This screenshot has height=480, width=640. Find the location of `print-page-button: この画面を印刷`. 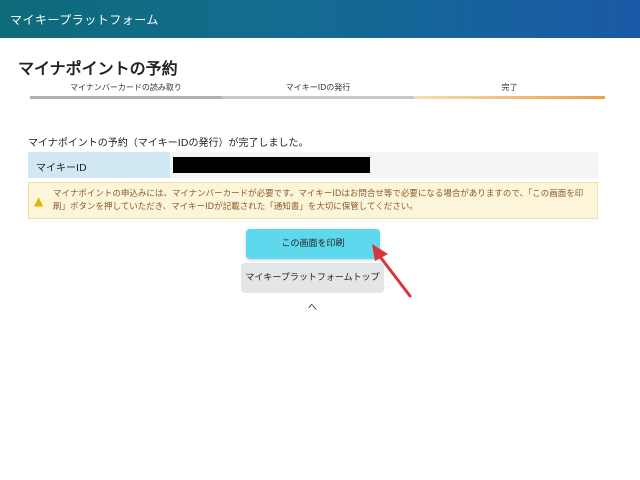

print-page-button: この画面を印刷 is located at coordinates (313, 244).